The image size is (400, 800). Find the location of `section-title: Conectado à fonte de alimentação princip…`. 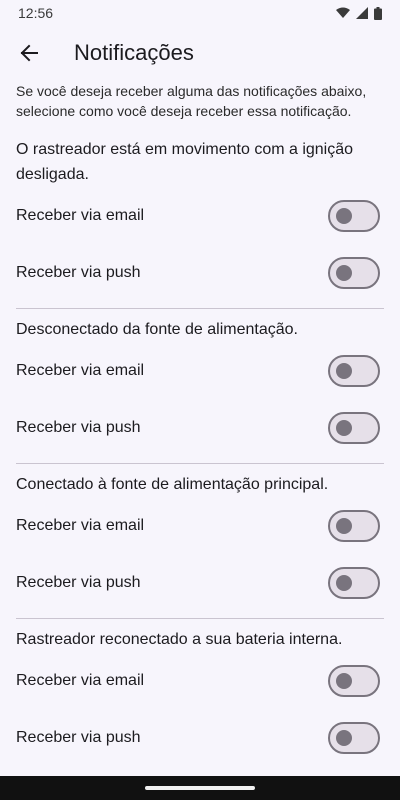

section-title: Conectado à fonte de alimentação princip… is located at coordinates (172, 484).